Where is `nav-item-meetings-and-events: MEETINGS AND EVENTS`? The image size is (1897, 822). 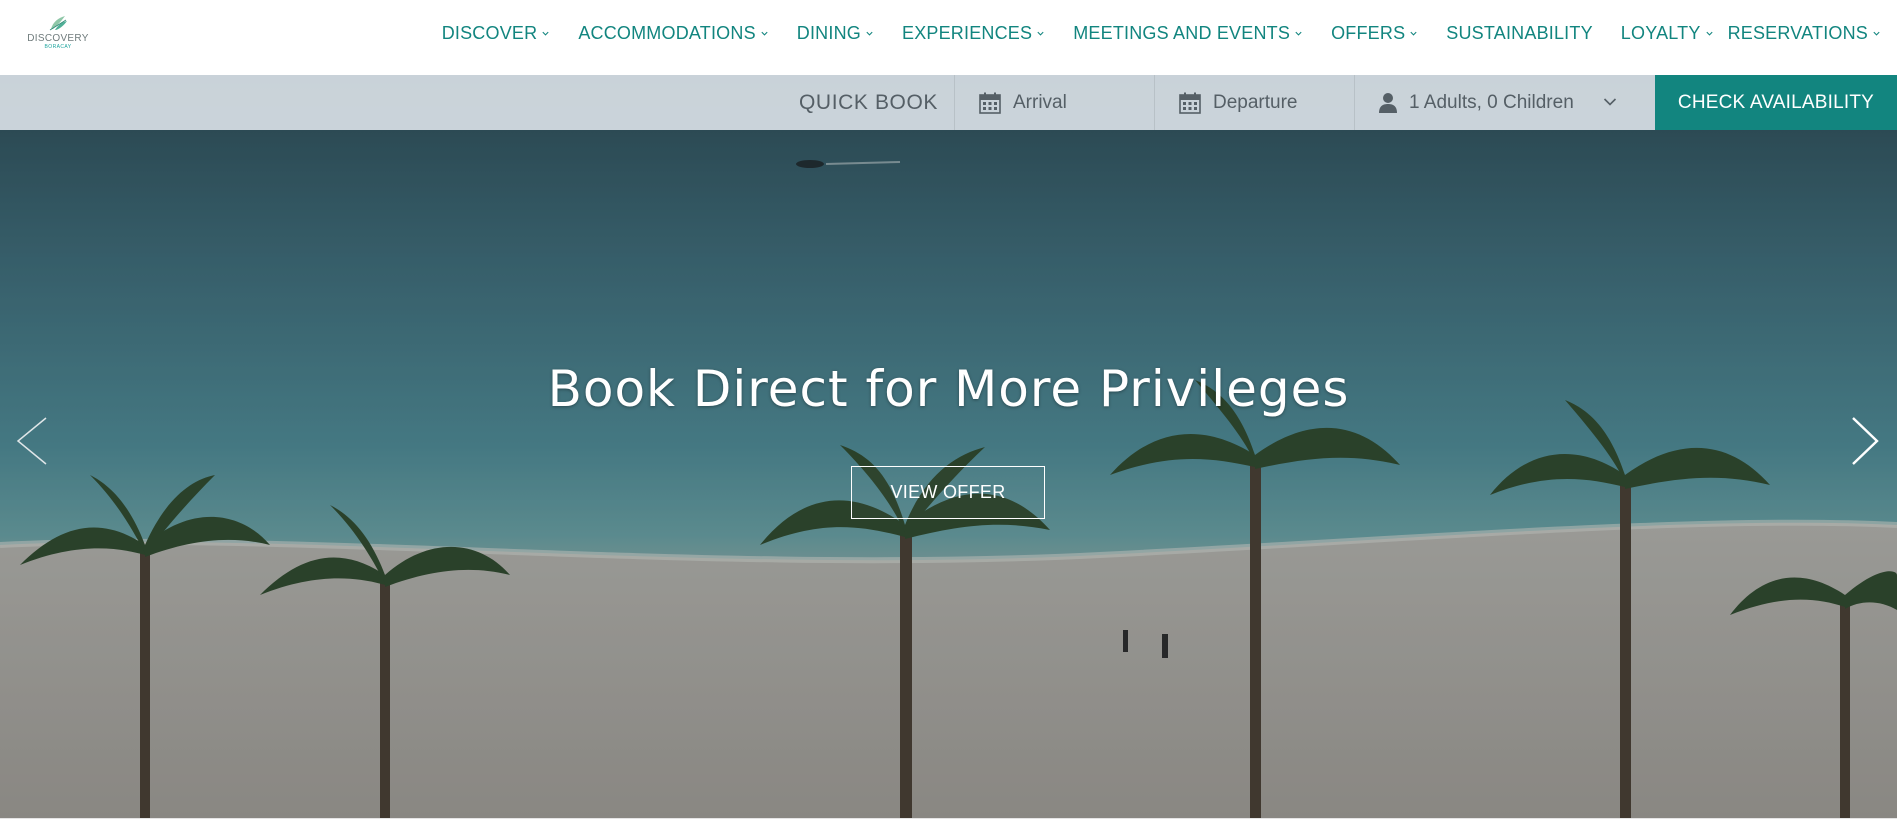
nav-item-meetings-and-events: MEETINGS AND EVENTS is located at coordinates (1188, 33).